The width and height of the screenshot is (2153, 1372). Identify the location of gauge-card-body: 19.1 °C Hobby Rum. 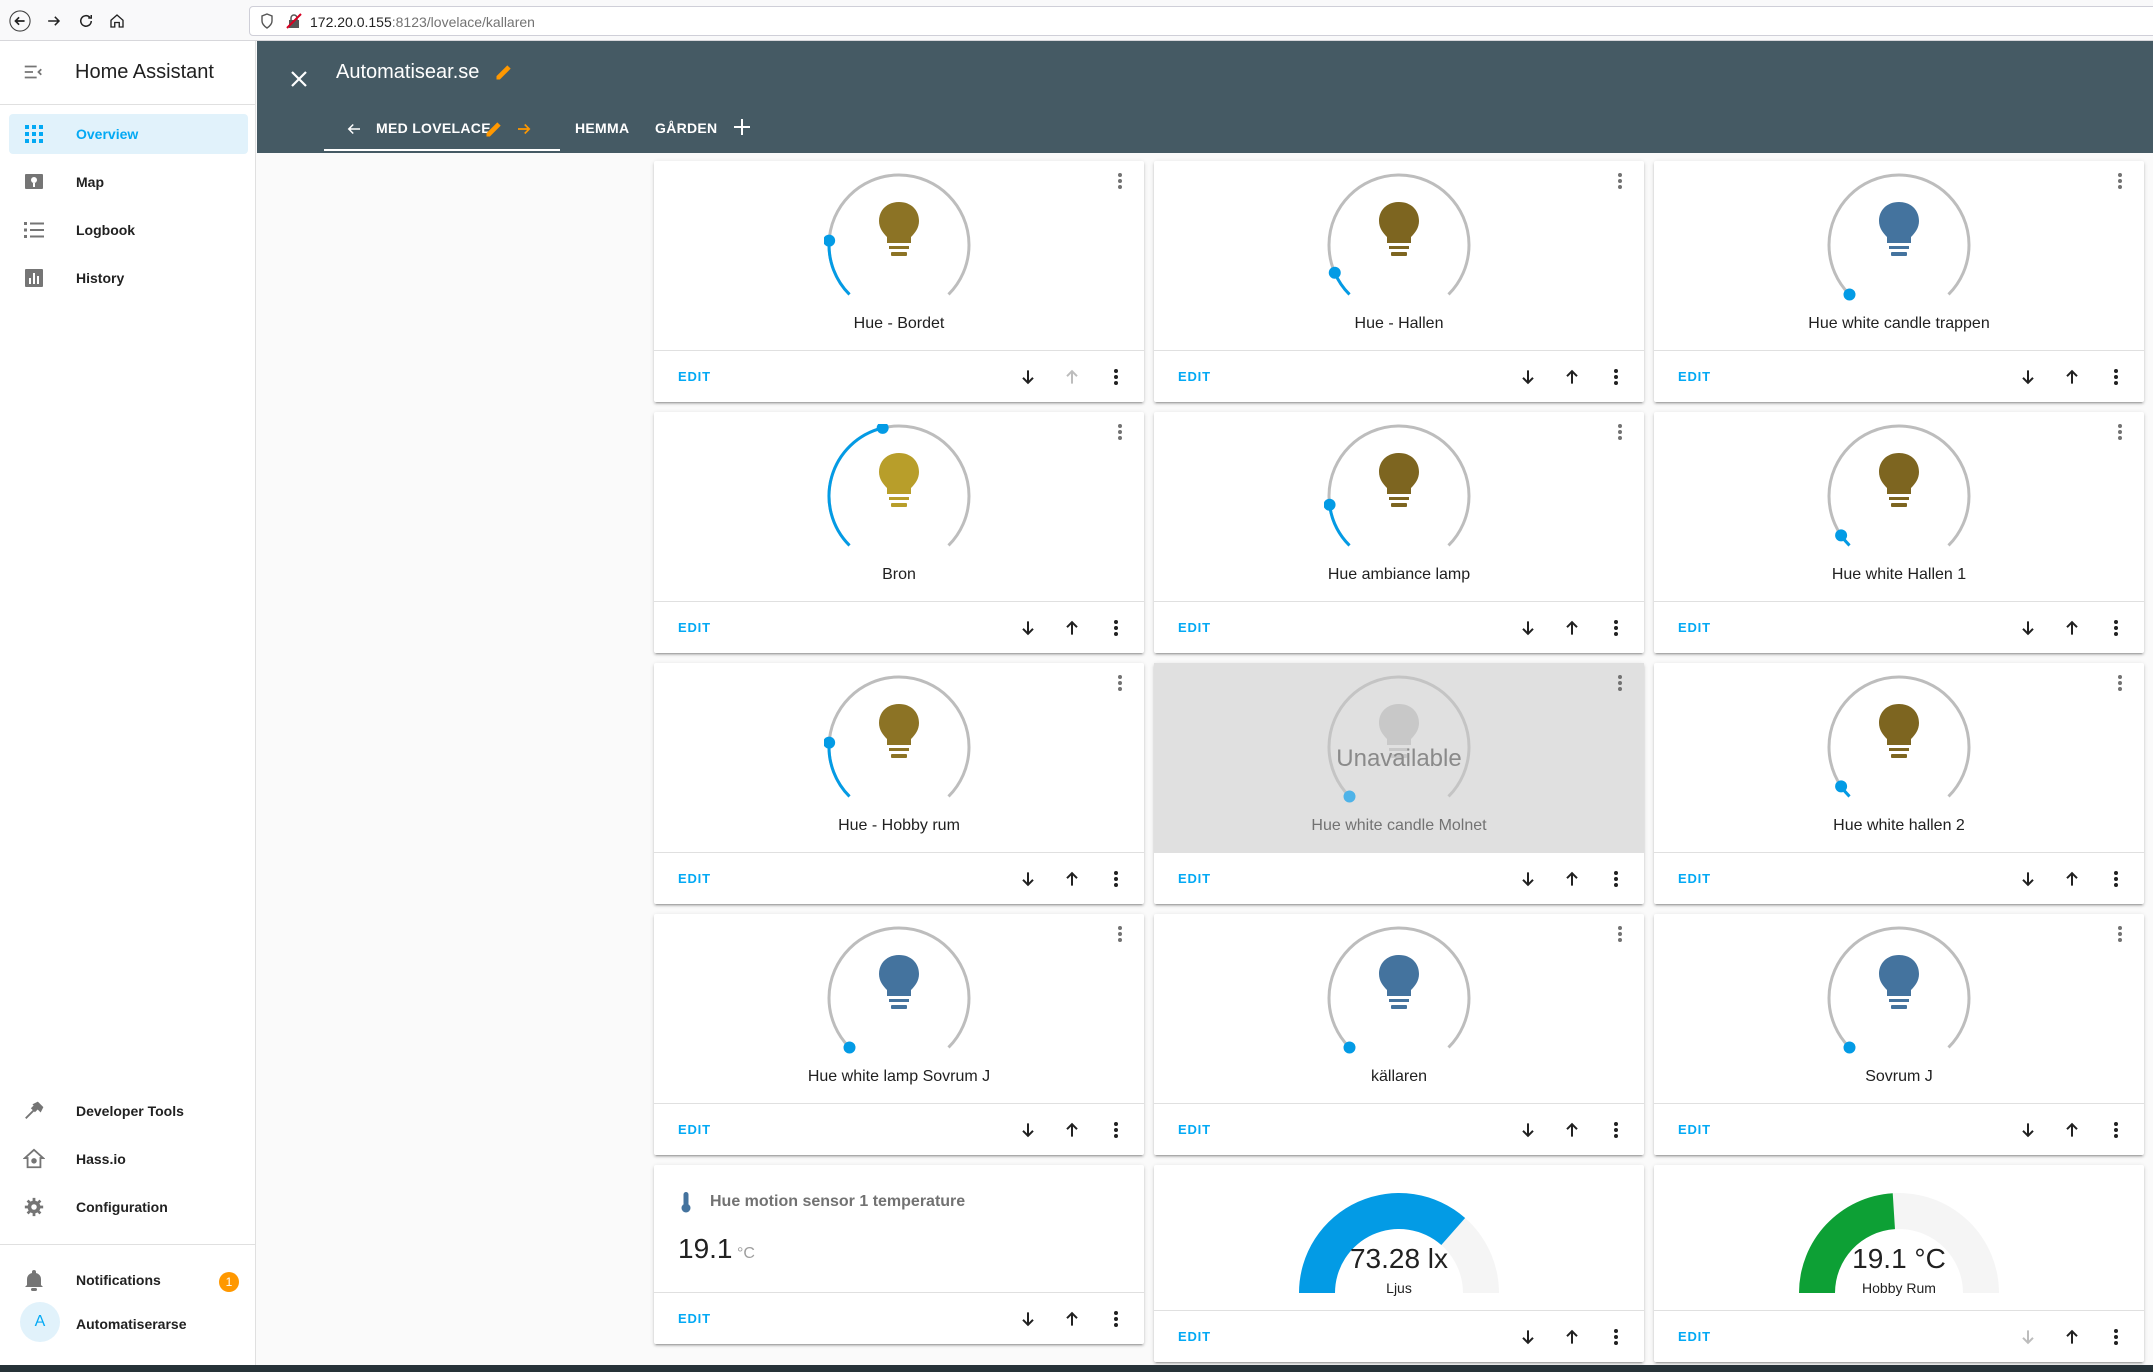
(1899, 1238).